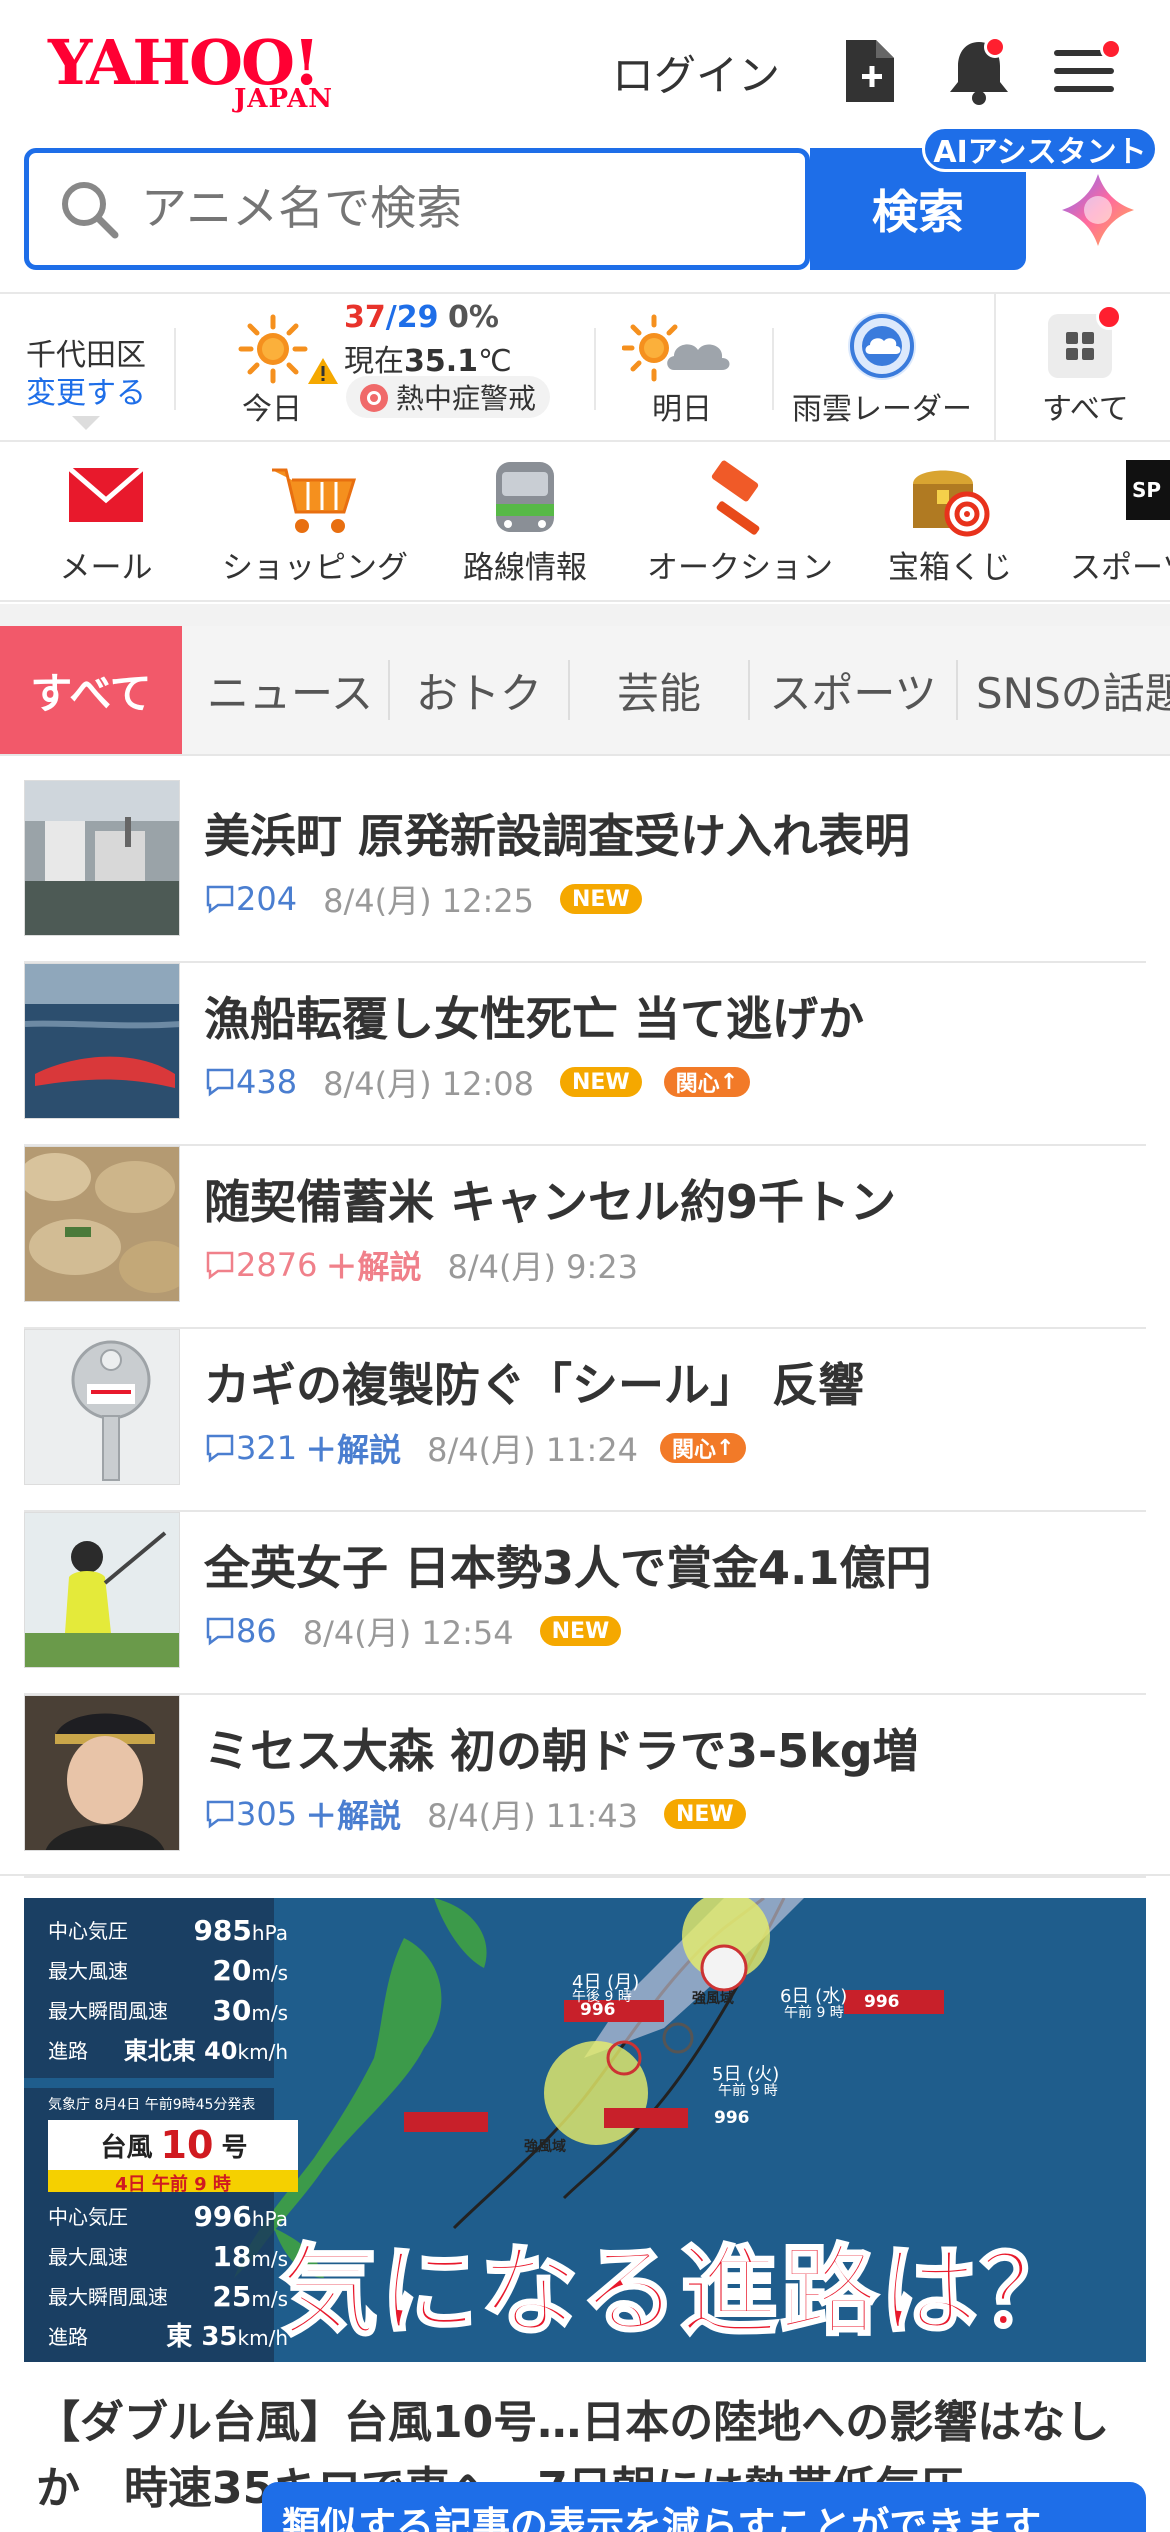 The height and width of the screenshot is (2532, 1170). What do you see at coordinates (448, 397) in the screenshot?
I see `heatstroke-alert-badge: 熱中症警戒` at bounding box center [448, 397].